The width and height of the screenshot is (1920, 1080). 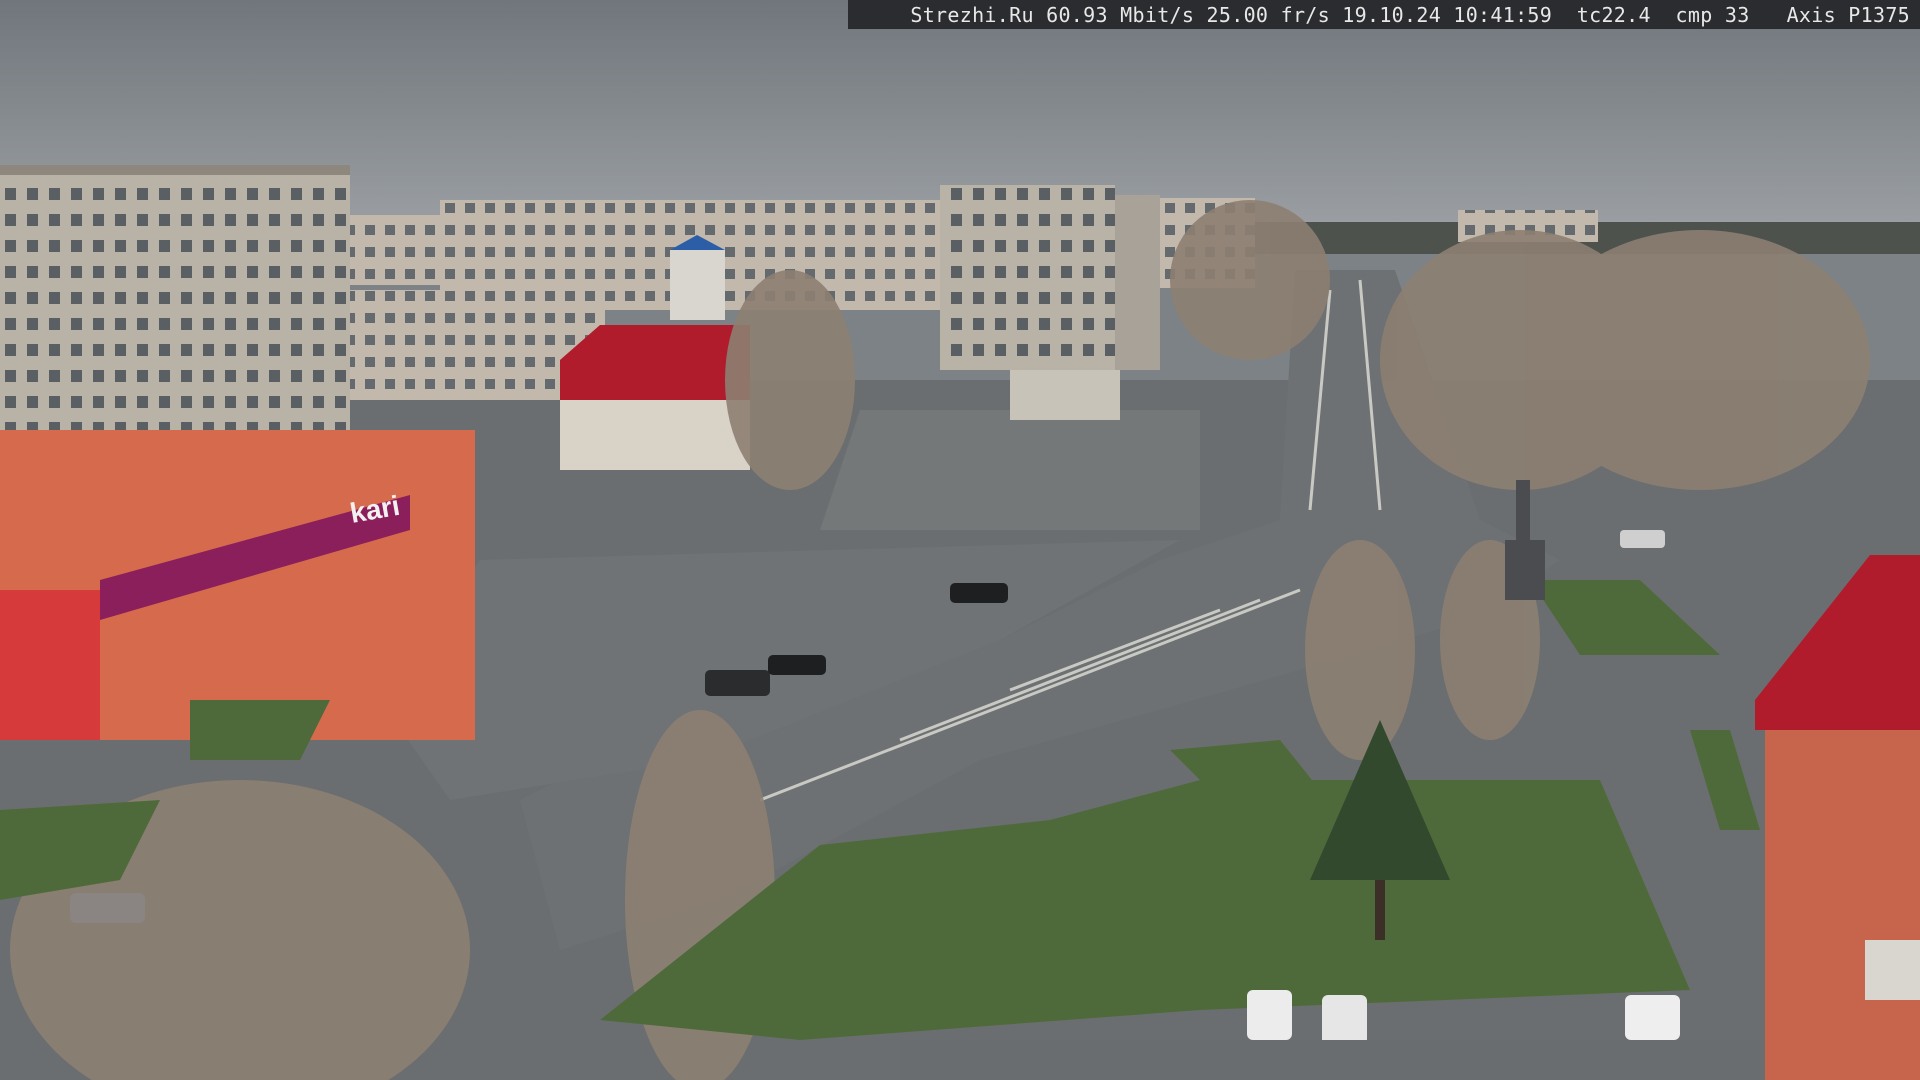 What do you see at coordinates (237, 585) in the screenshot?
I see `store-building: kari` at bounding box center [237, 585].